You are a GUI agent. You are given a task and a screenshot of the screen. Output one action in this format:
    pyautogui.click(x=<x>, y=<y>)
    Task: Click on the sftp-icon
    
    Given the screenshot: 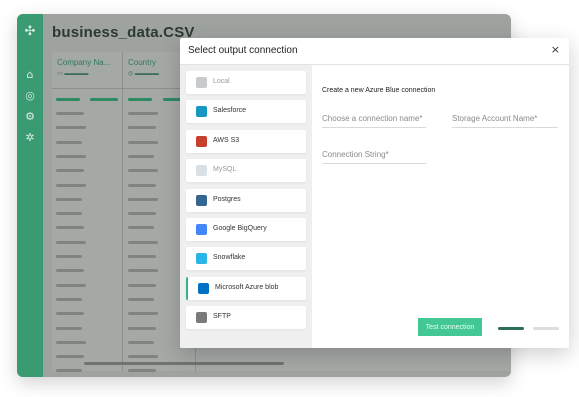 What is the action you would take?
    pyautogui.click(x=201, y=318)
    